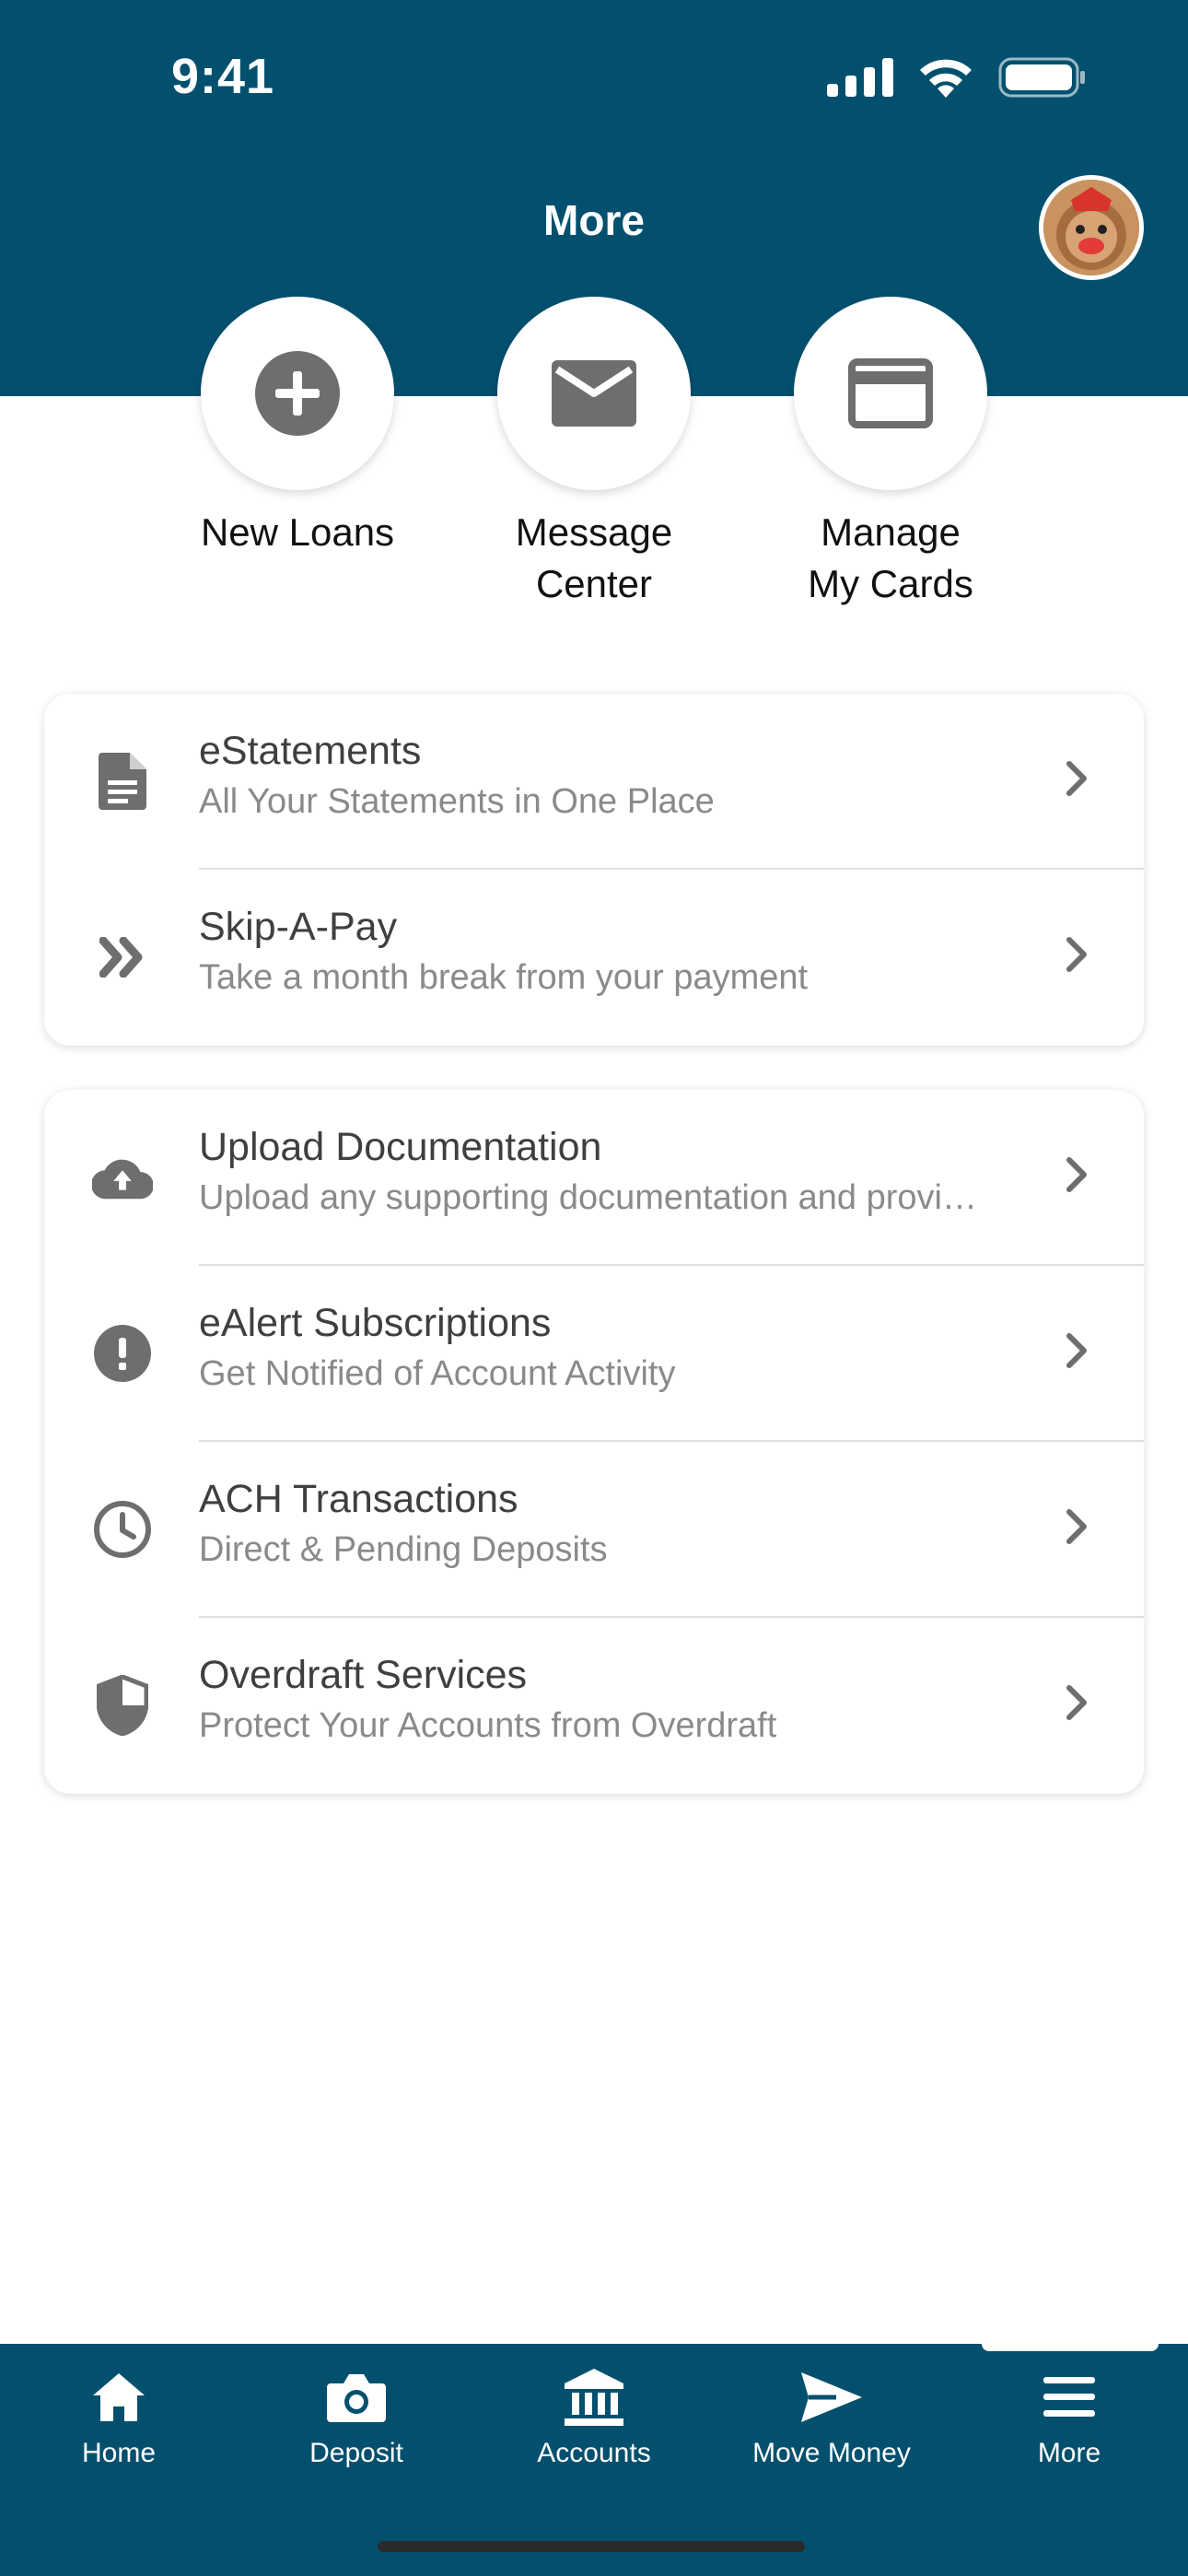 This screenshot has width=1188, height=2576. I want to click on menu-icon, so click(1069, 2397).